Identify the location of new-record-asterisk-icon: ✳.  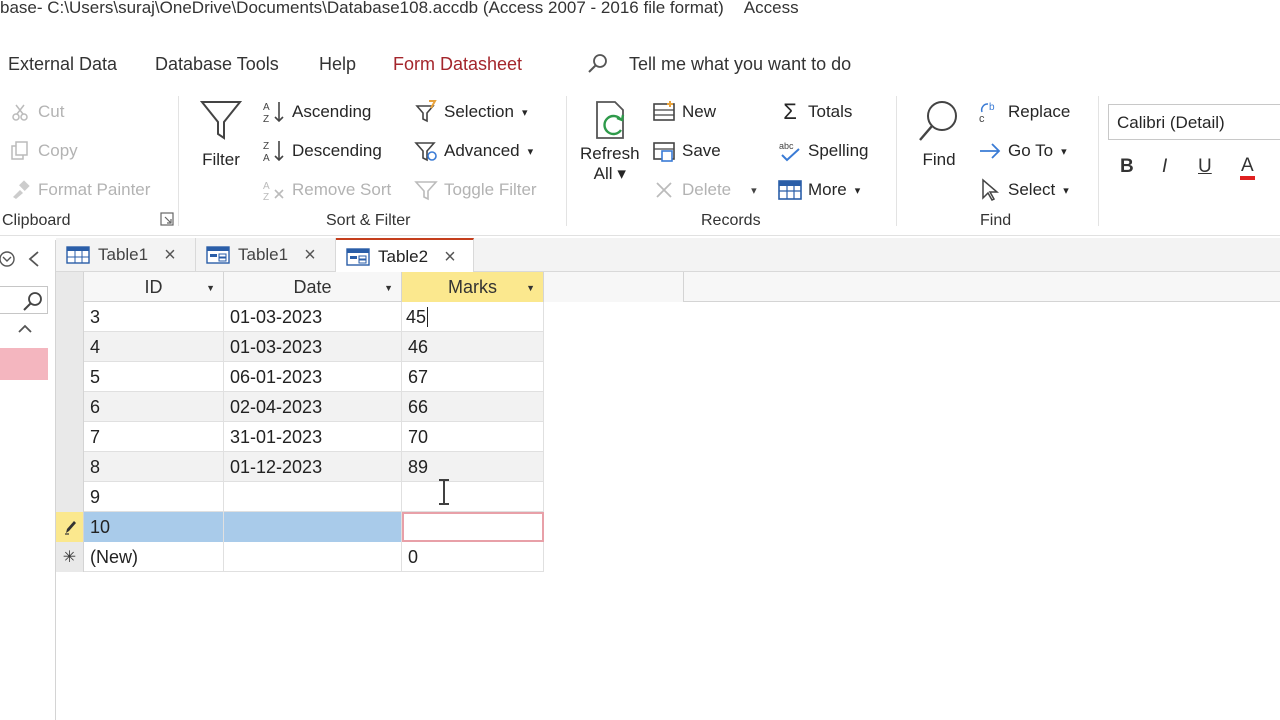
(70, 557).